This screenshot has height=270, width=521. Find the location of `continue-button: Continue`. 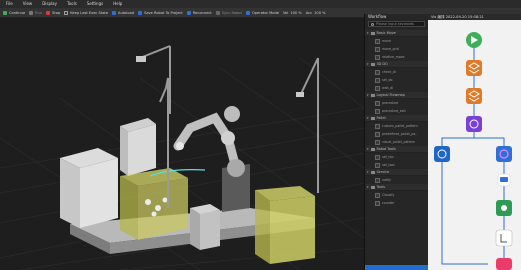

continue-button: Continue is located at coordinates (14, 12).